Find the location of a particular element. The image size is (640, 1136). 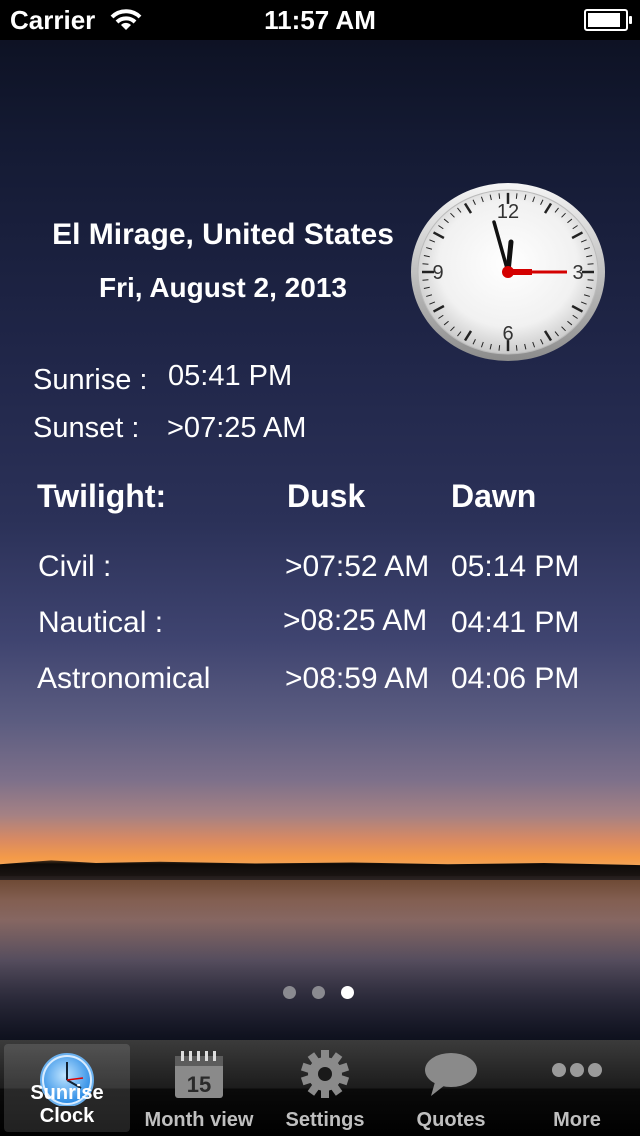

more-dots-icon is located at coordinates (577, 1070).